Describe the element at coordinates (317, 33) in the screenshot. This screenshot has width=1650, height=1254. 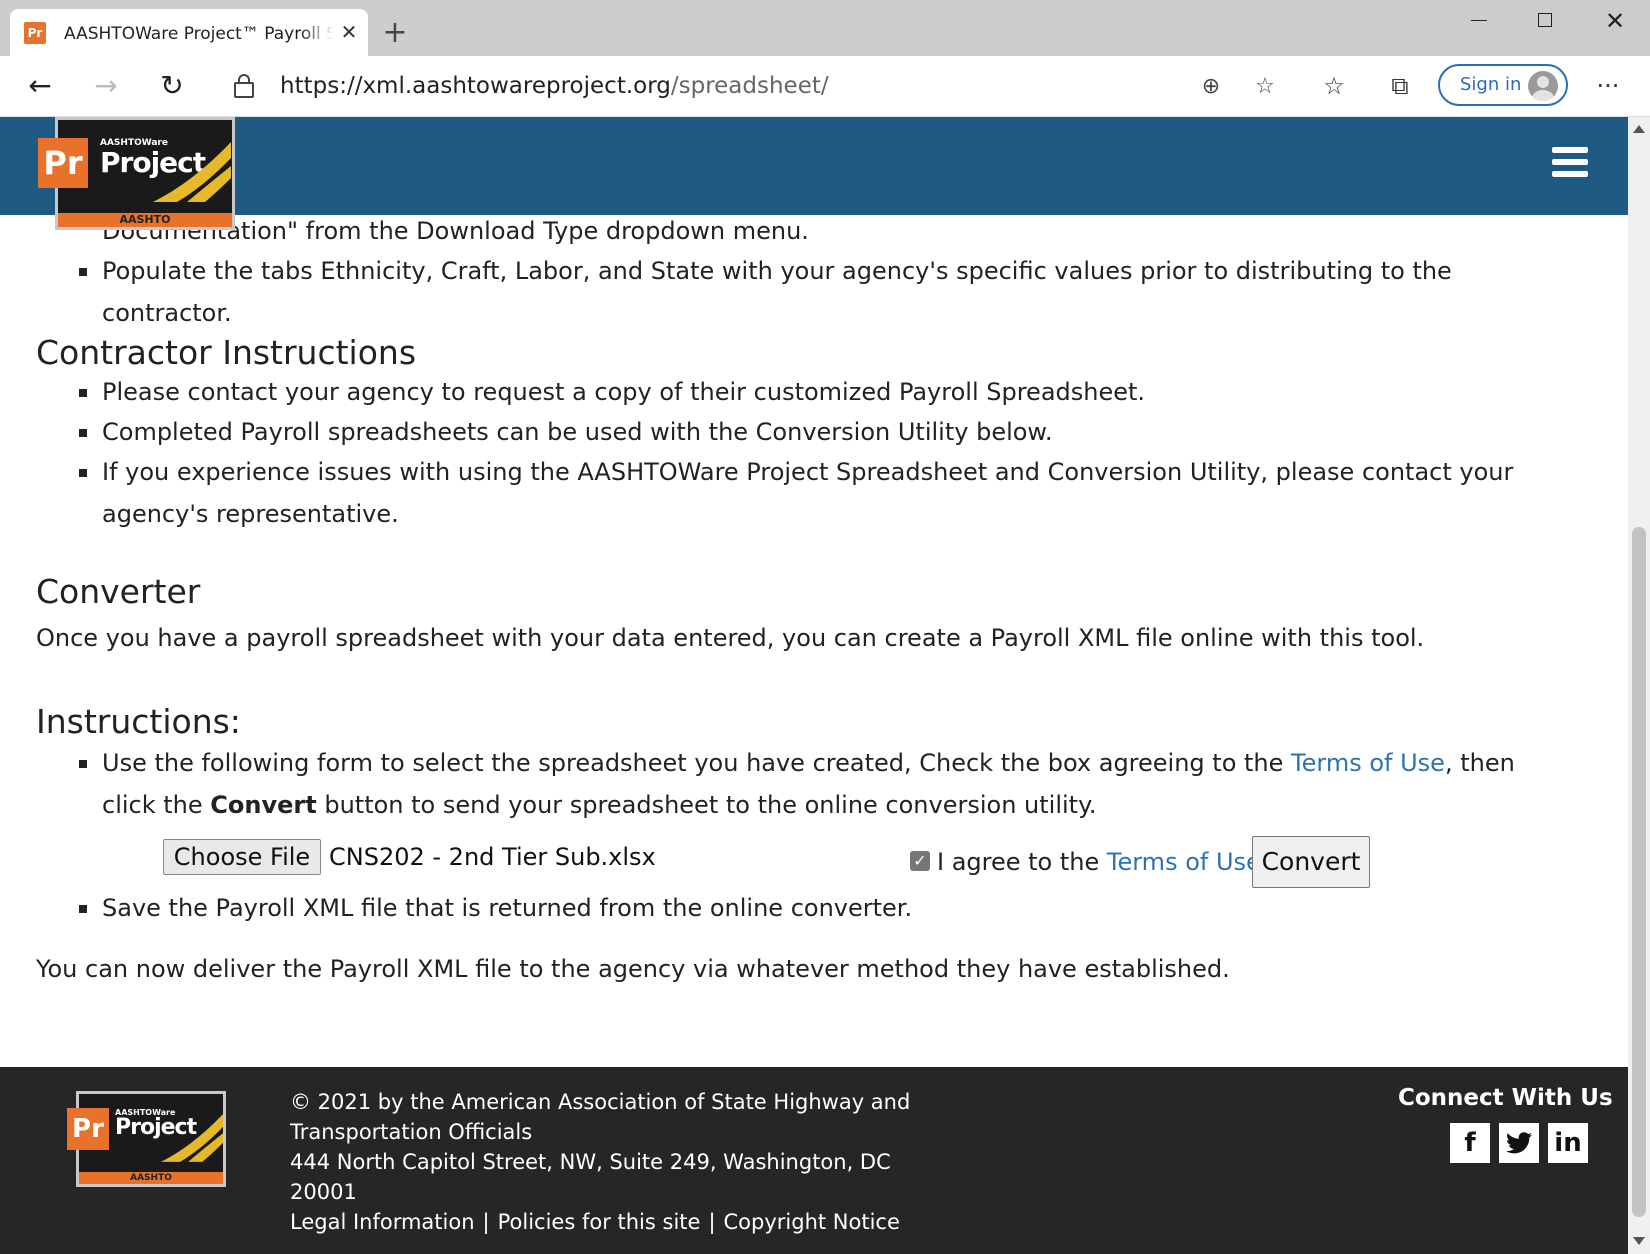
I see `tab-title-fade` at that location.